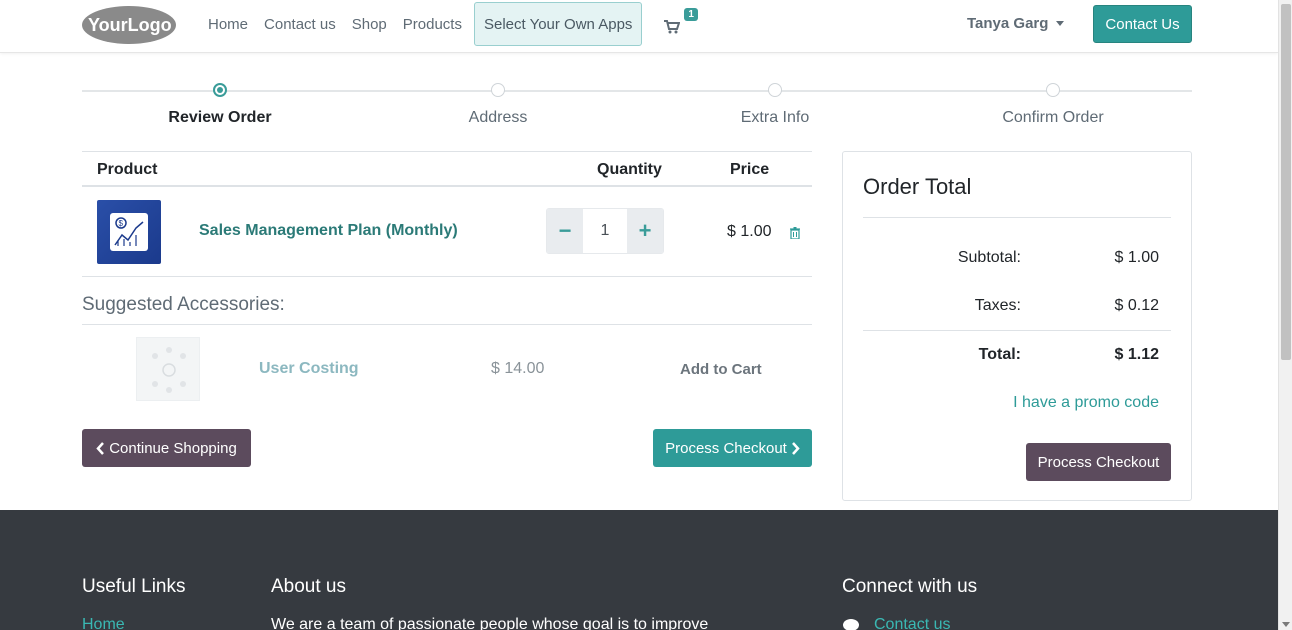 This screenshot has height=630, width=1292. I want to click on nav-shop: Shop, so click(369, 24).